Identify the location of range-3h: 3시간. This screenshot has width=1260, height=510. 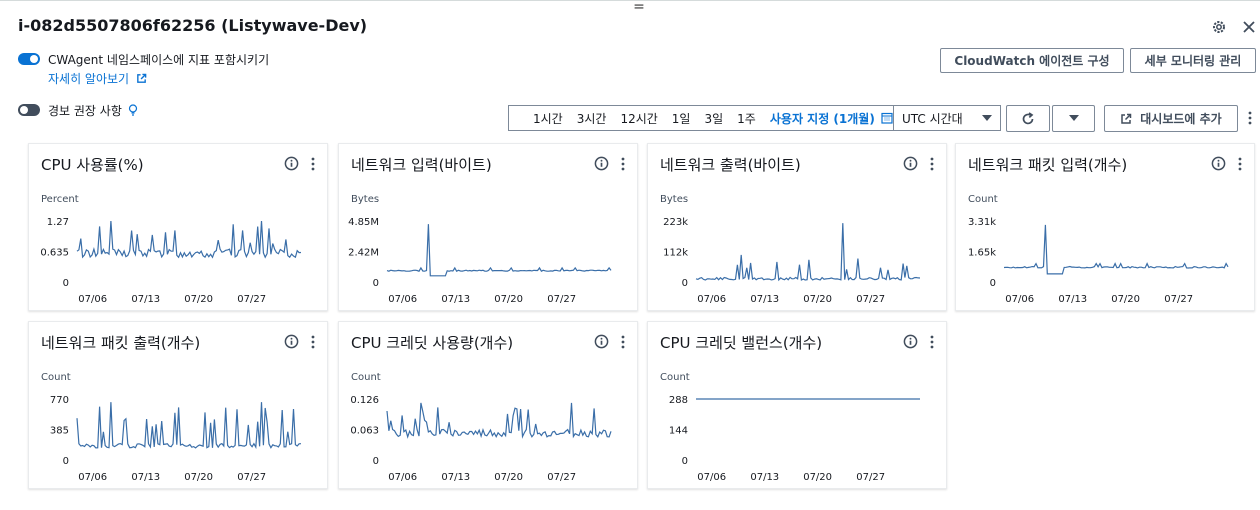
(592, 118).